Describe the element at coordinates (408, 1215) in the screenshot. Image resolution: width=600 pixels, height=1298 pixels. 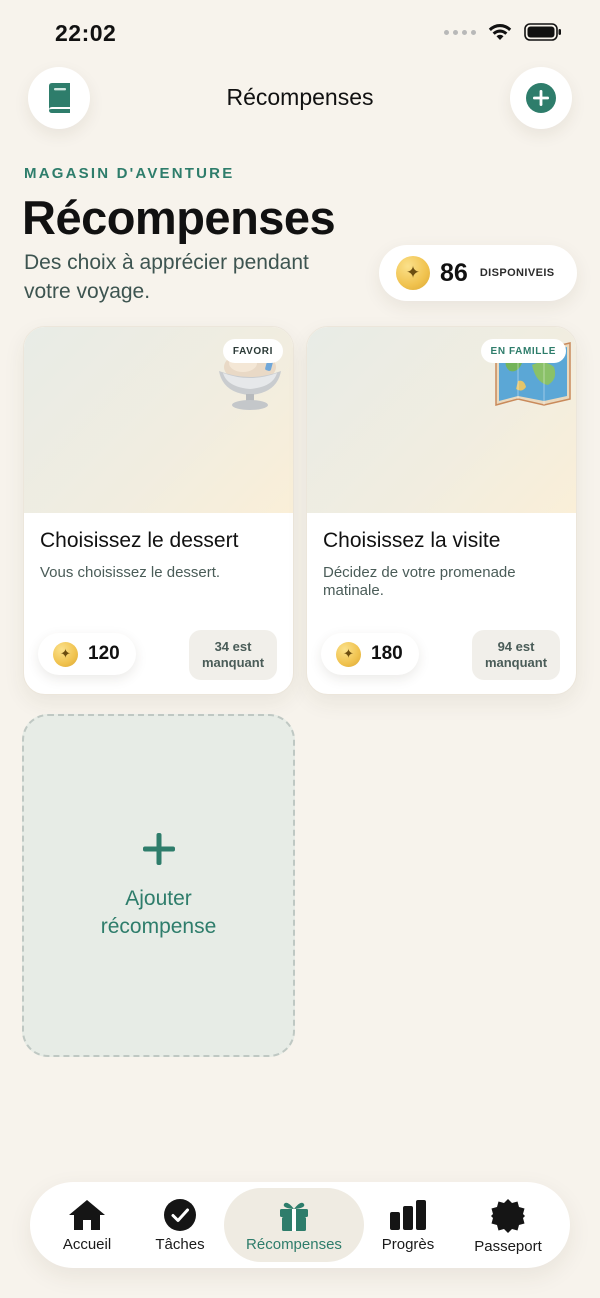
I see `bar-chart-icon` at that location.